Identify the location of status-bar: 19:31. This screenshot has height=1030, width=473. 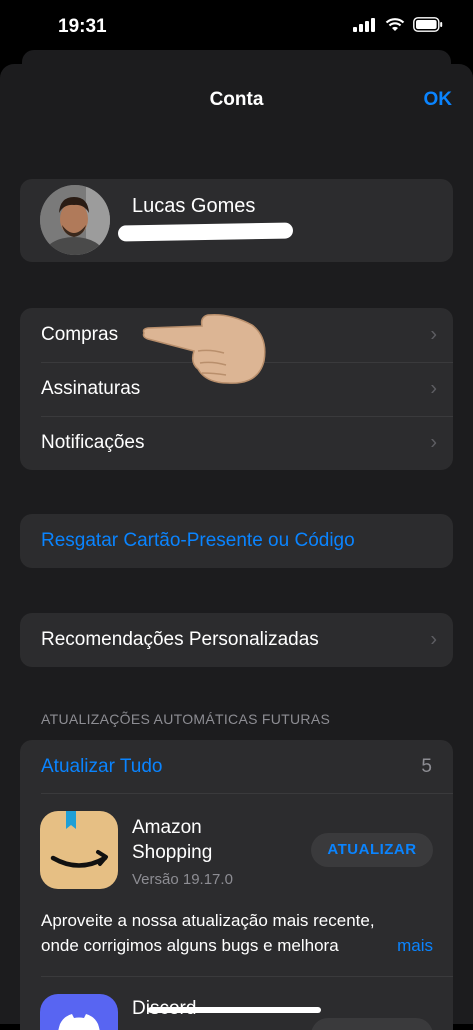
(236, 28).